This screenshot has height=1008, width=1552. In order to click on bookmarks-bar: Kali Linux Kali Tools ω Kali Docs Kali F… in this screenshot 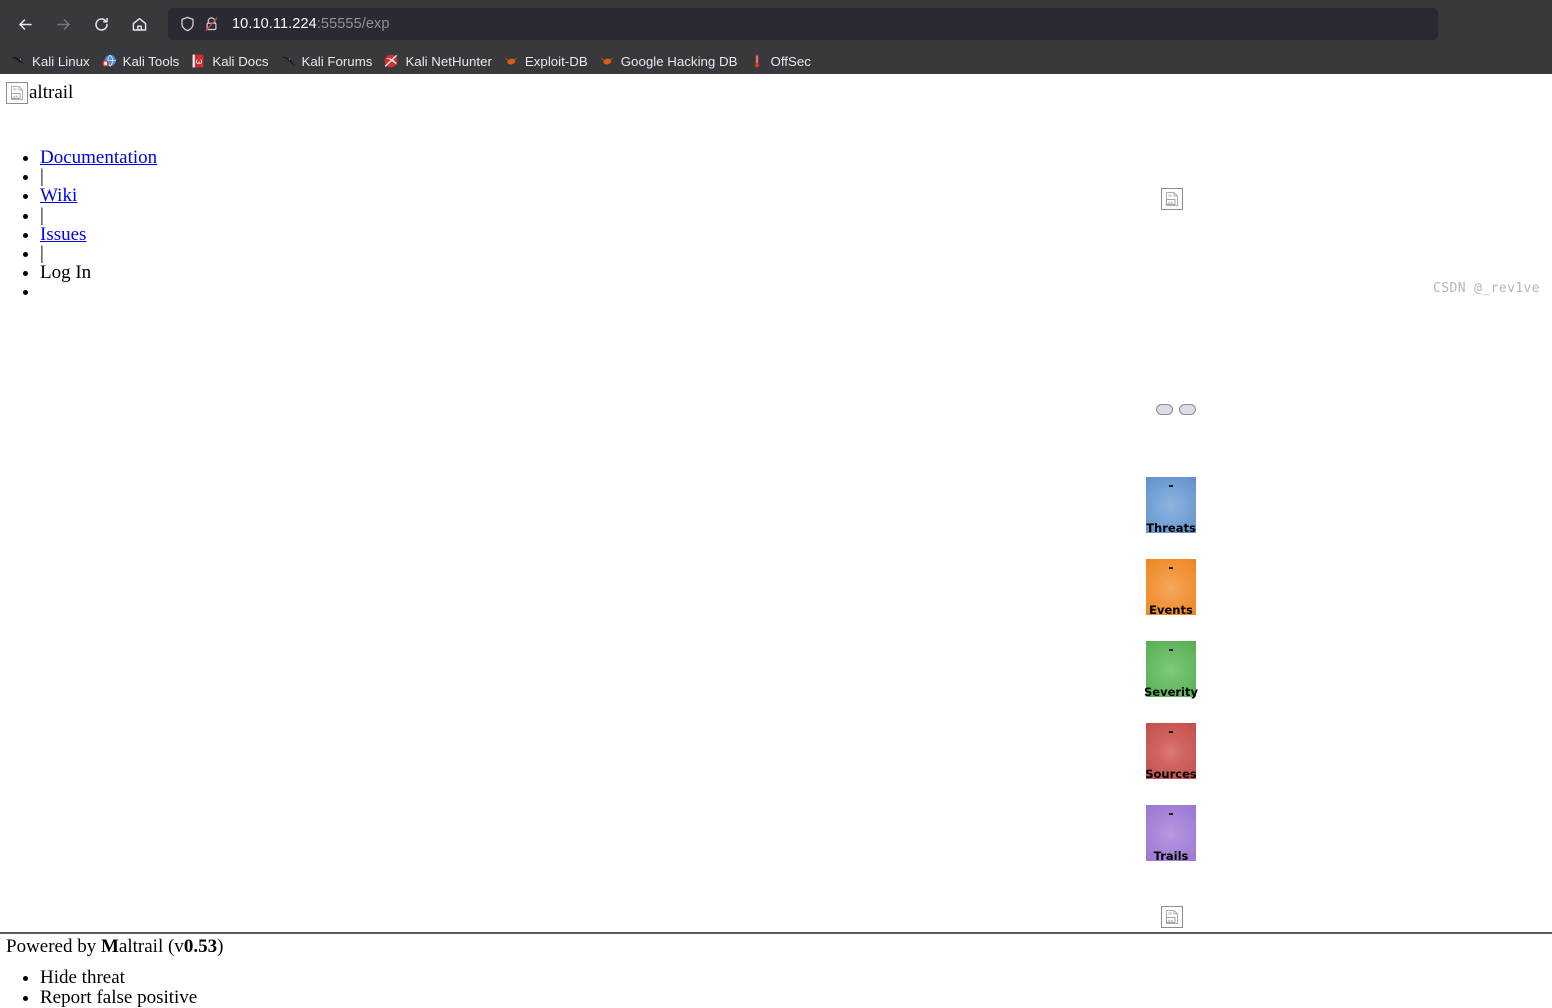, I will do `click(776, 61)`.